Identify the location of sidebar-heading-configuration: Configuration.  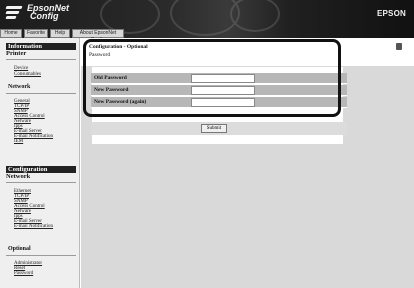
(41, 169).